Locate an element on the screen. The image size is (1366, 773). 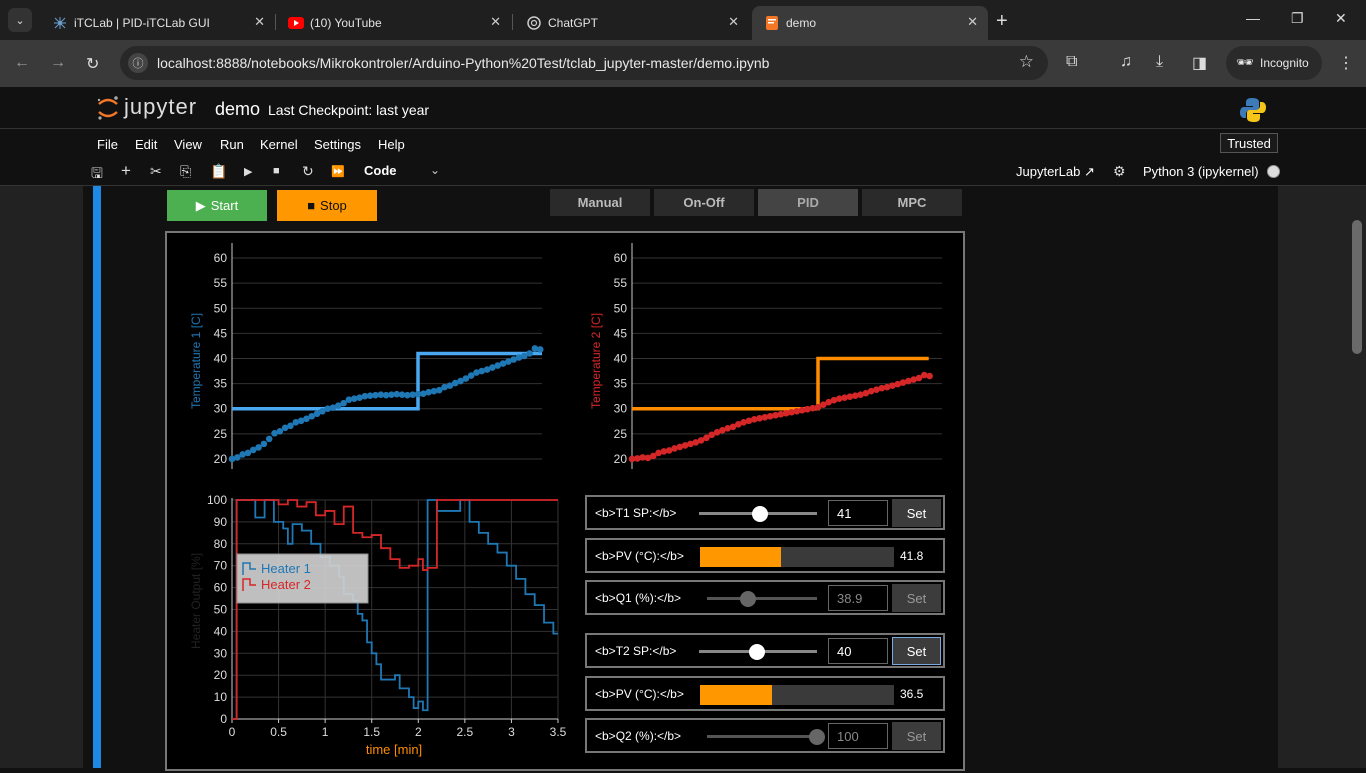
q1-control: <b>Q1 (%):</b> 38.9 Set is located at coordinates (765, 597).